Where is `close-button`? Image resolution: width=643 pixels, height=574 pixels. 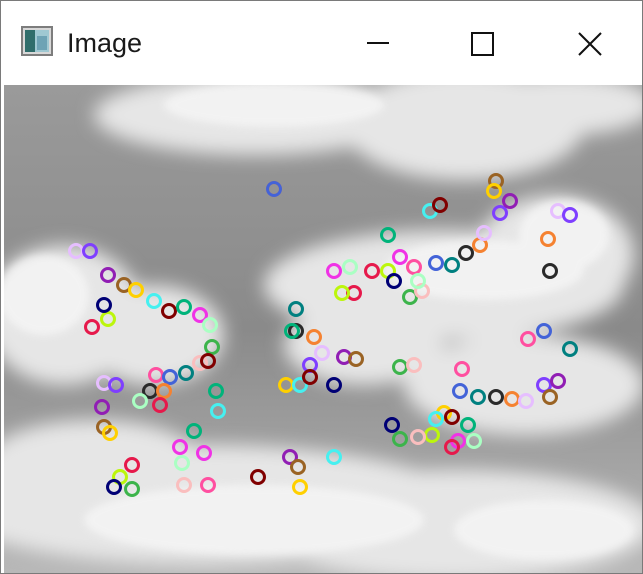 close-button is located at coordinates (589, 44).